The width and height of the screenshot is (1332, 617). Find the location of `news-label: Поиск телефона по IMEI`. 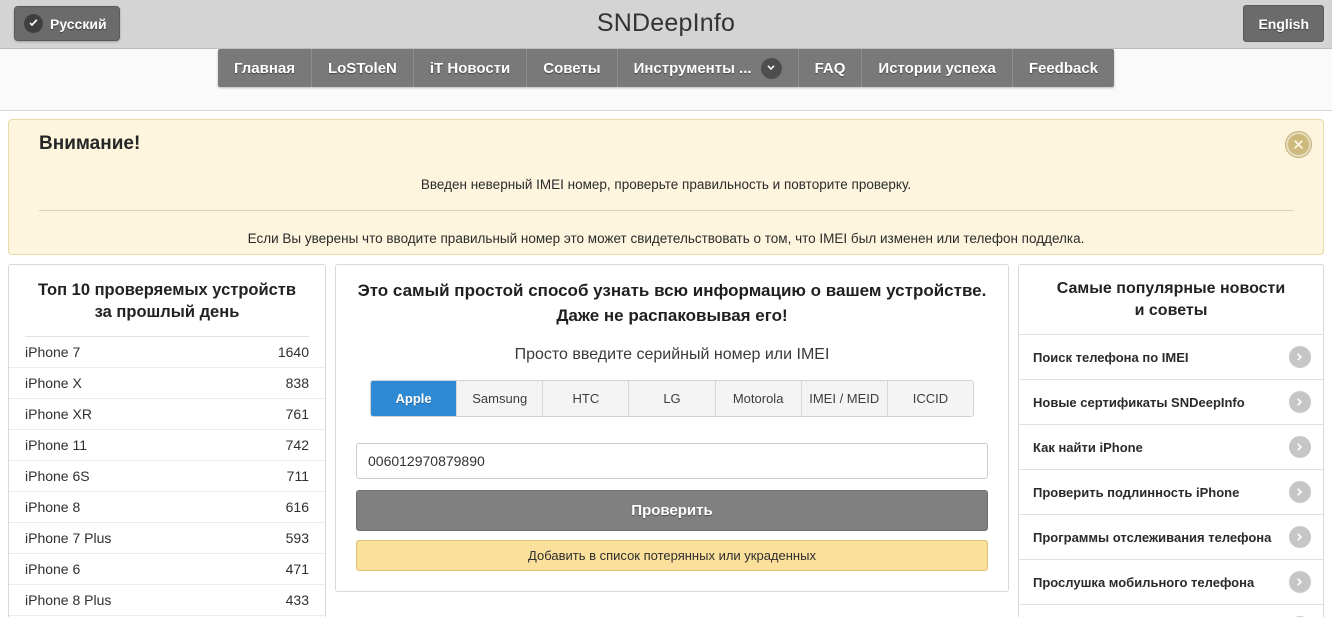

news-label: Поиск телефона по IMEI is located at coordinates (1111, 357).